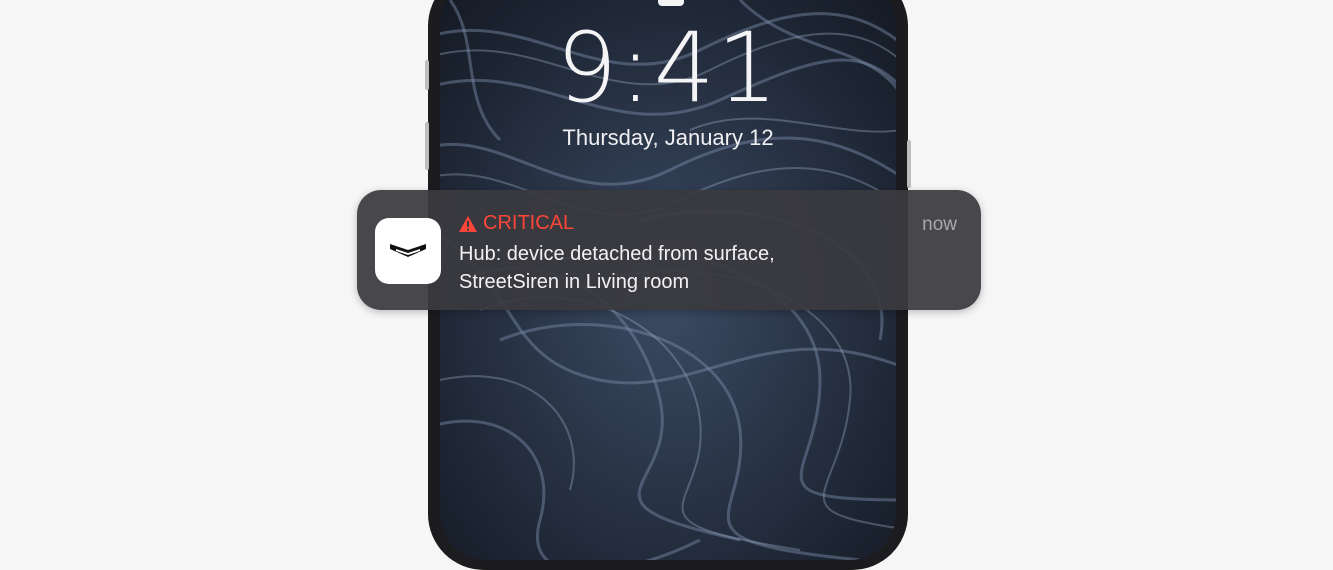 This screenshot has width=1333, height=570. I want to click on power-button, so click(909, 164).